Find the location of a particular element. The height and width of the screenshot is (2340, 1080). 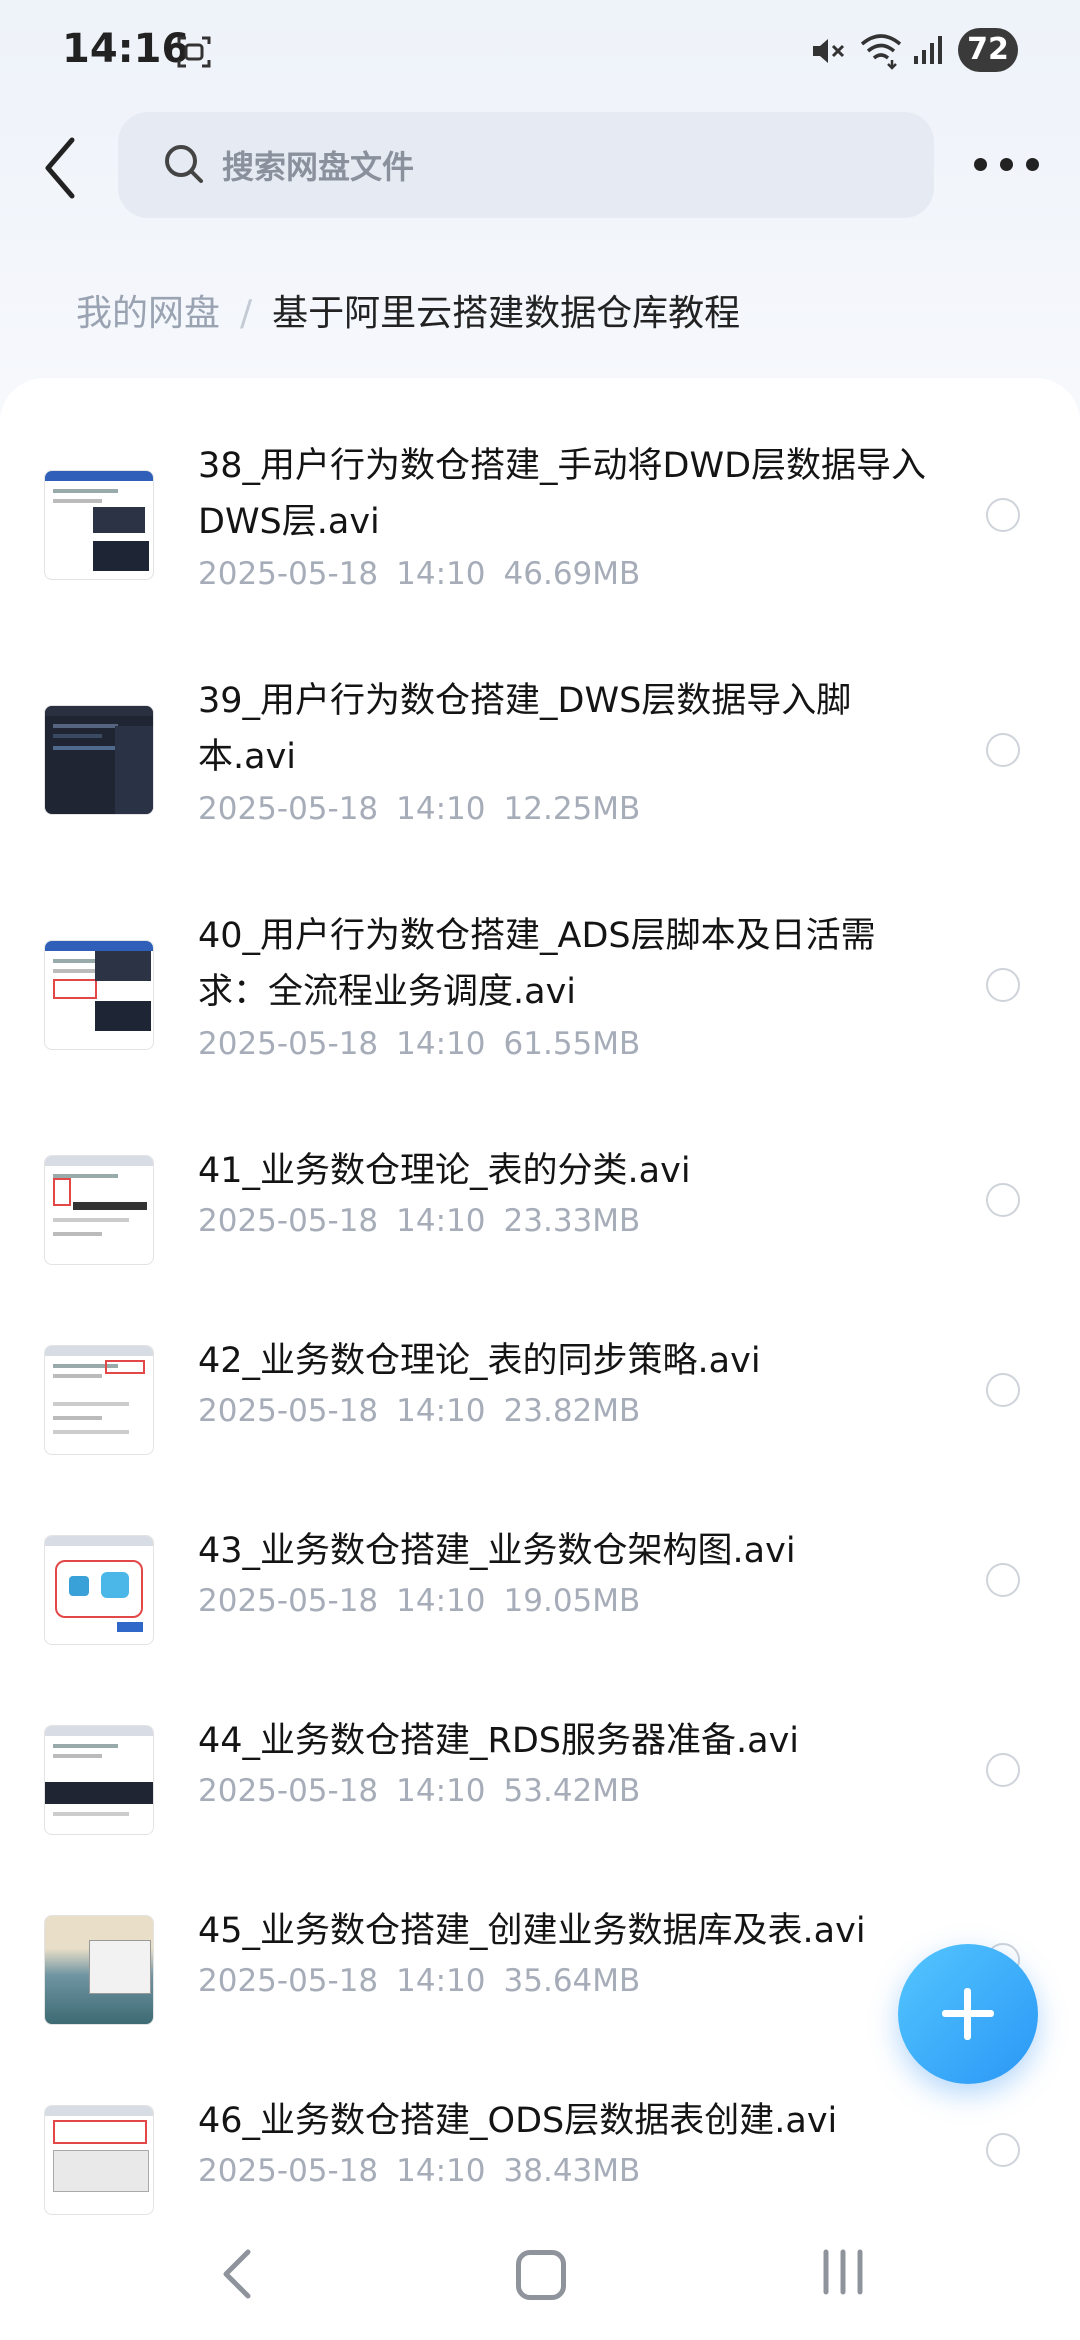

nav-home-icon is located at coordinates (541, 2275).